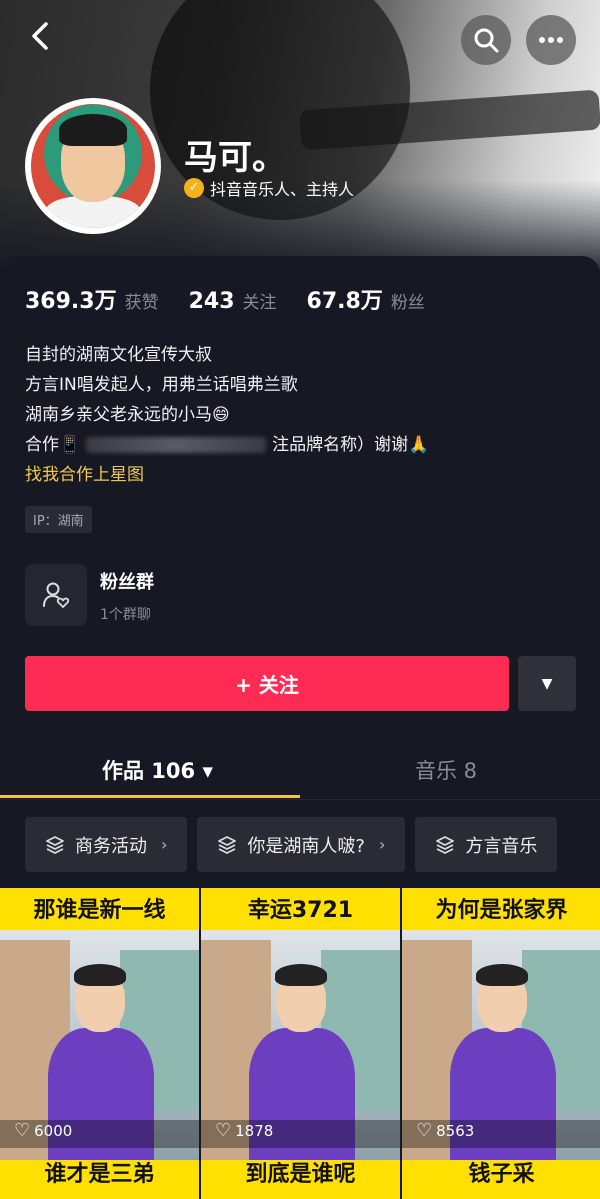 Image resolution: width=600 pixels, height=1199 pixels. What do you see at coordinates (446, 770) in the screenshot?
I see `tab-music: 音乐 8` at bounding box center [446, 770].